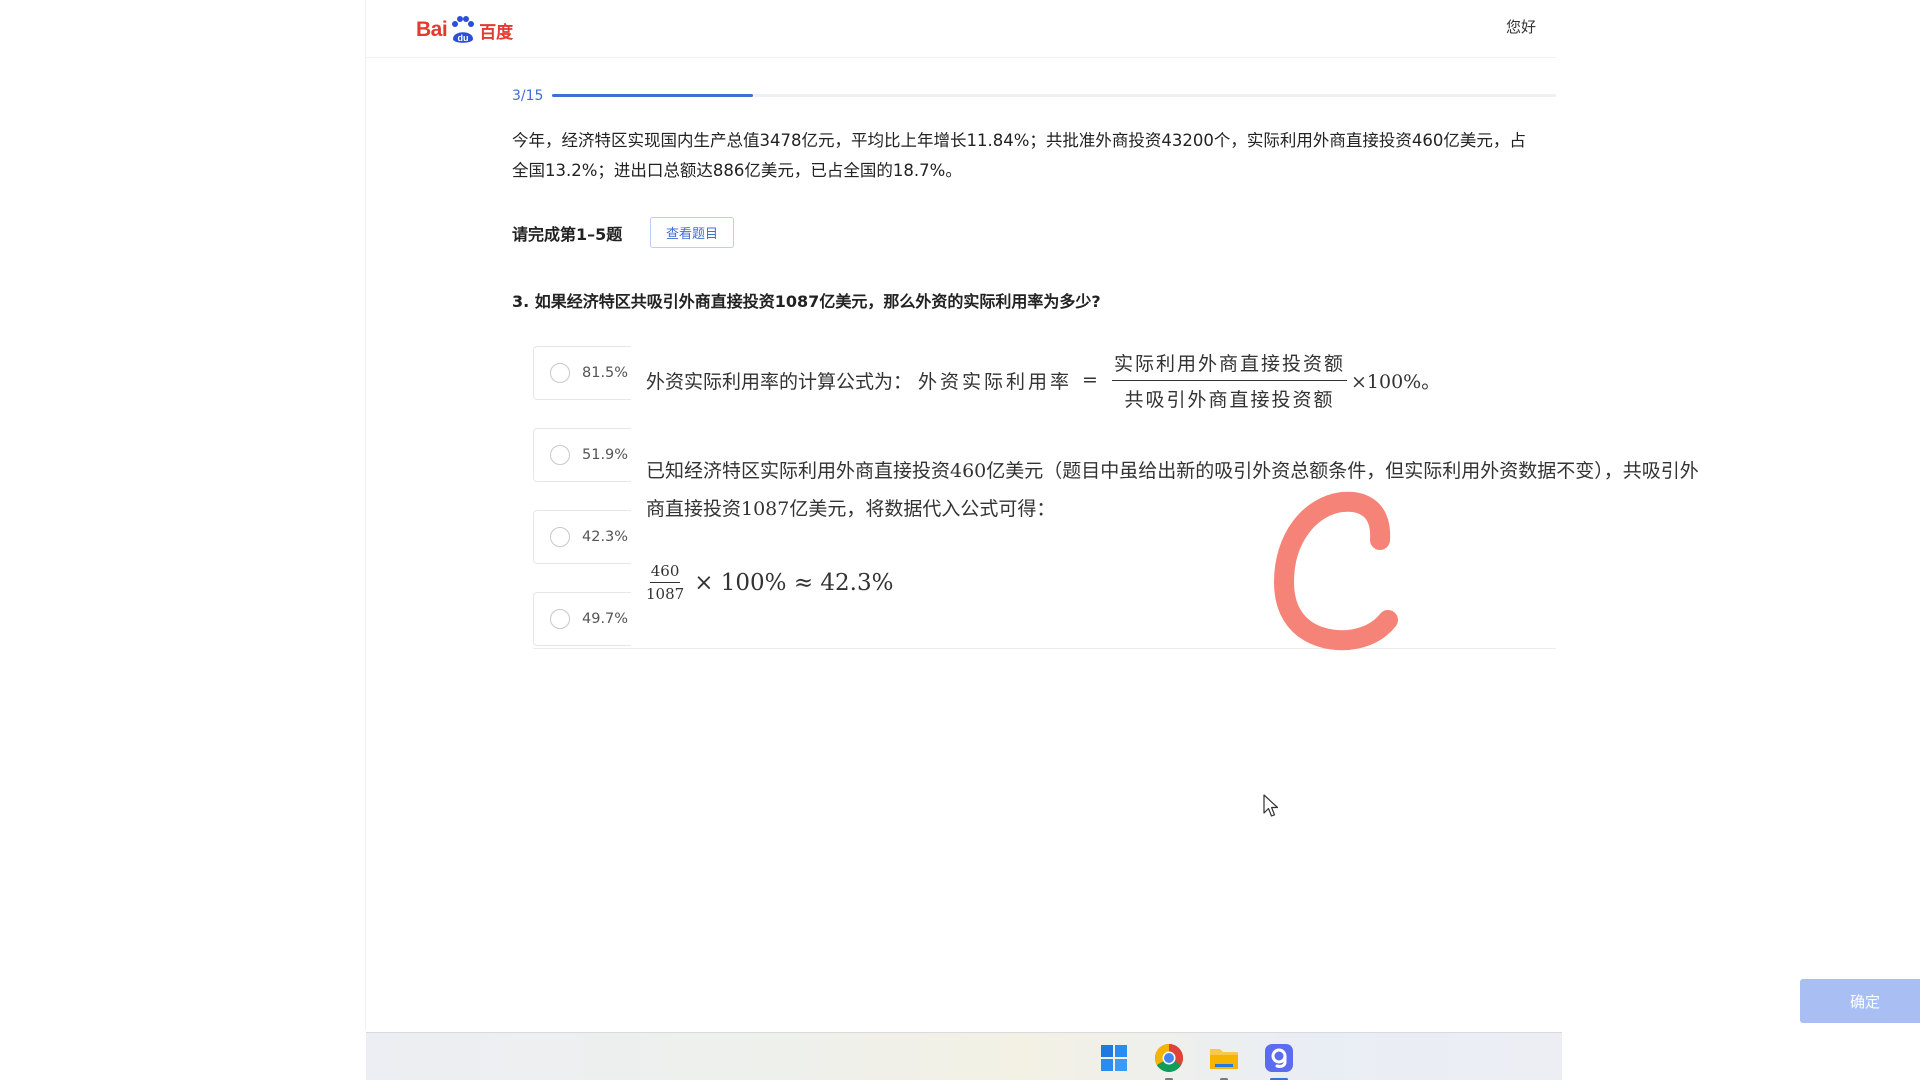  I want to click on formula-equals: =, so click(1090, 380).